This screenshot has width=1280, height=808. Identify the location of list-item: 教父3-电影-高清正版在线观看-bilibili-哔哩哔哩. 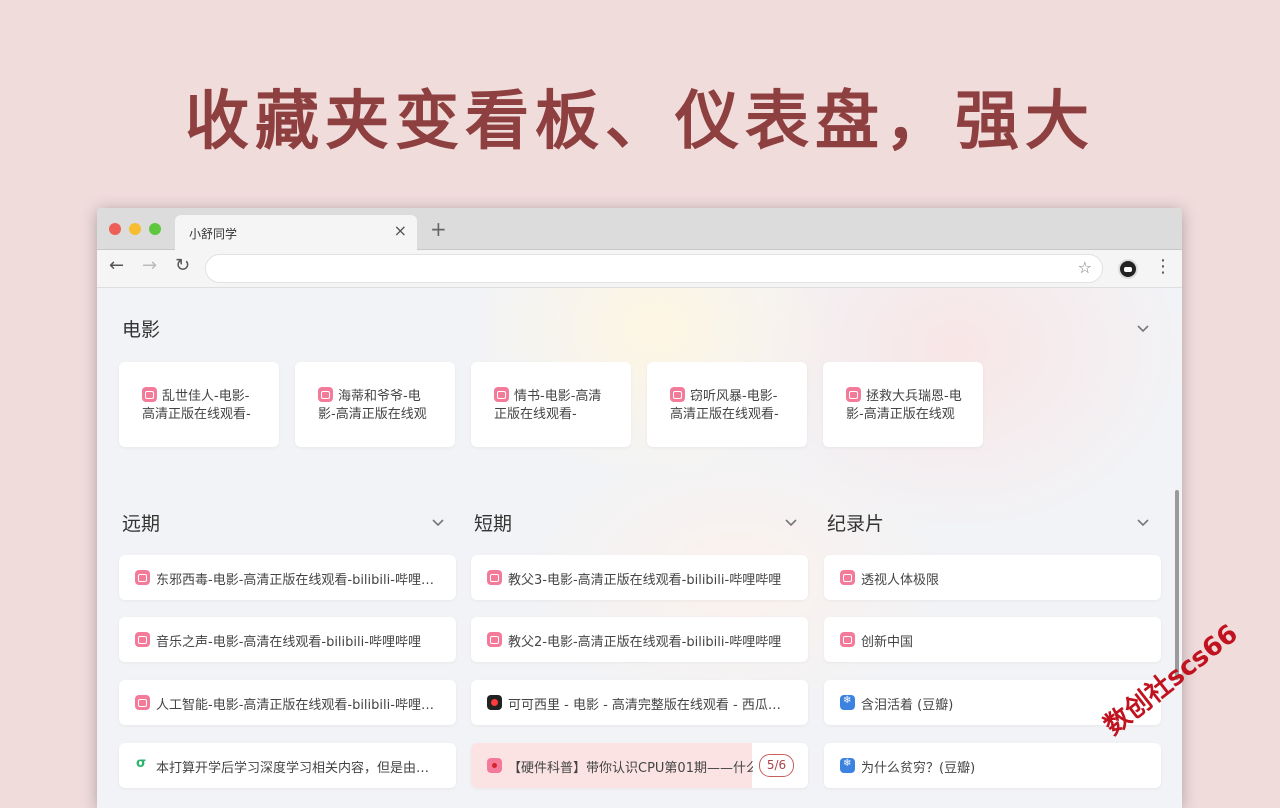
(639, 577).